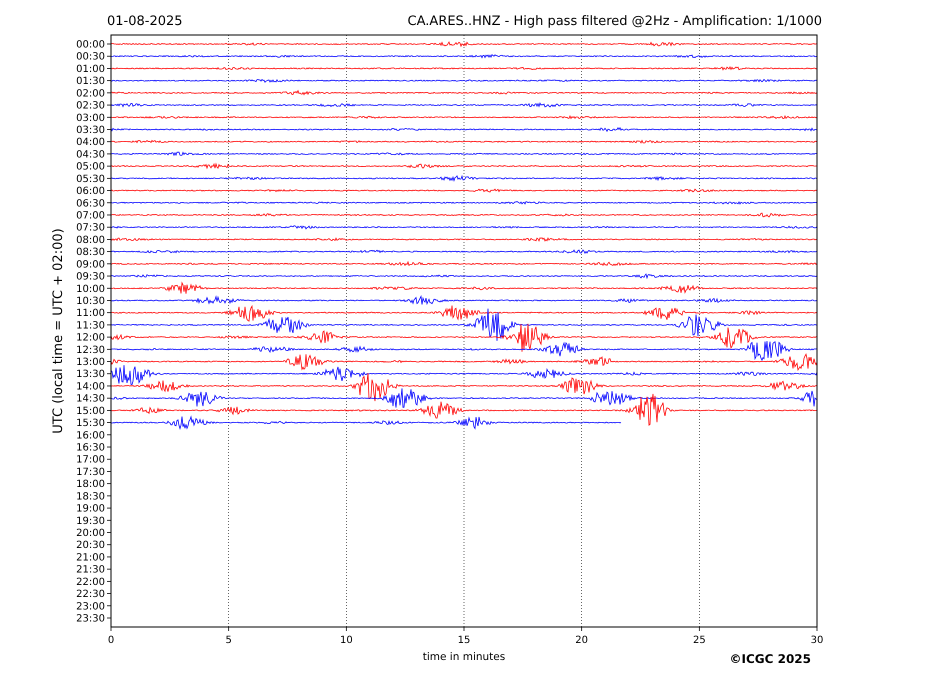 The width and height of the screenshot is (927, 696). I want to click on y-axis-label: UTC (local time = UTC + 02:00), so click(58, 331).